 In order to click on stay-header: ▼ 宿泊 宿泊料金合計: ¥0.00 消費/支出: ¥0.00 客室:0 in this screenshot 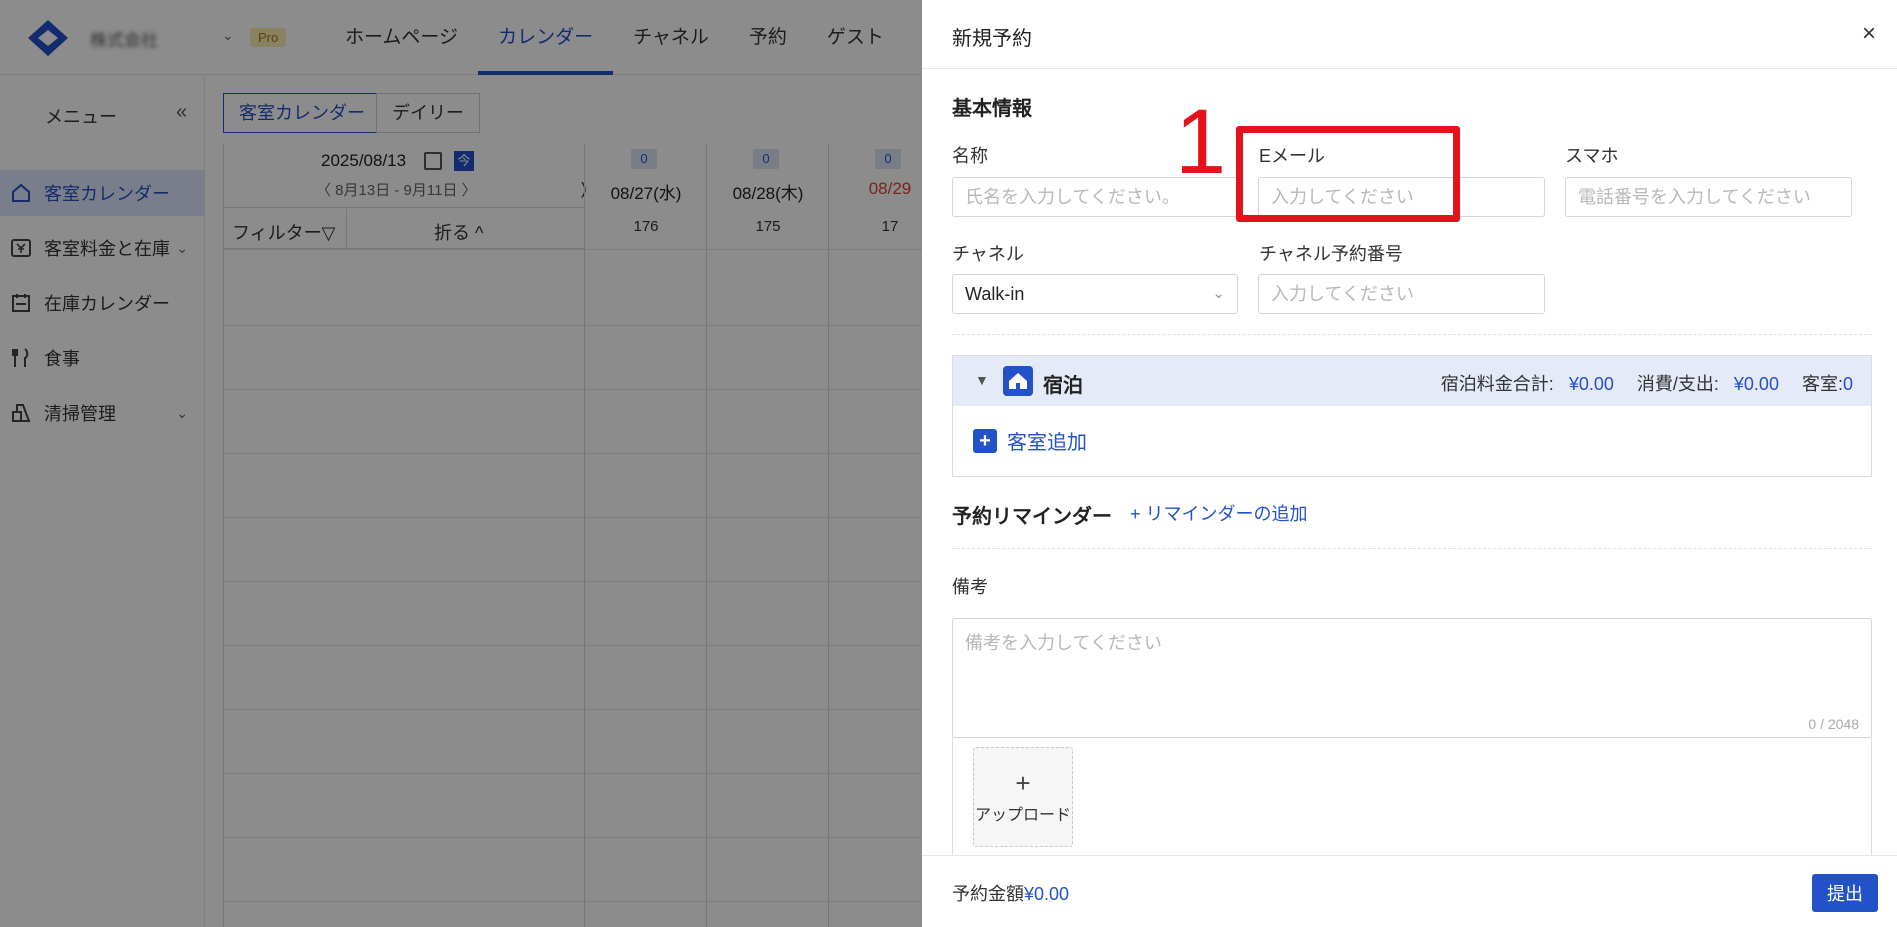, I will do `click(1412, 381)`.